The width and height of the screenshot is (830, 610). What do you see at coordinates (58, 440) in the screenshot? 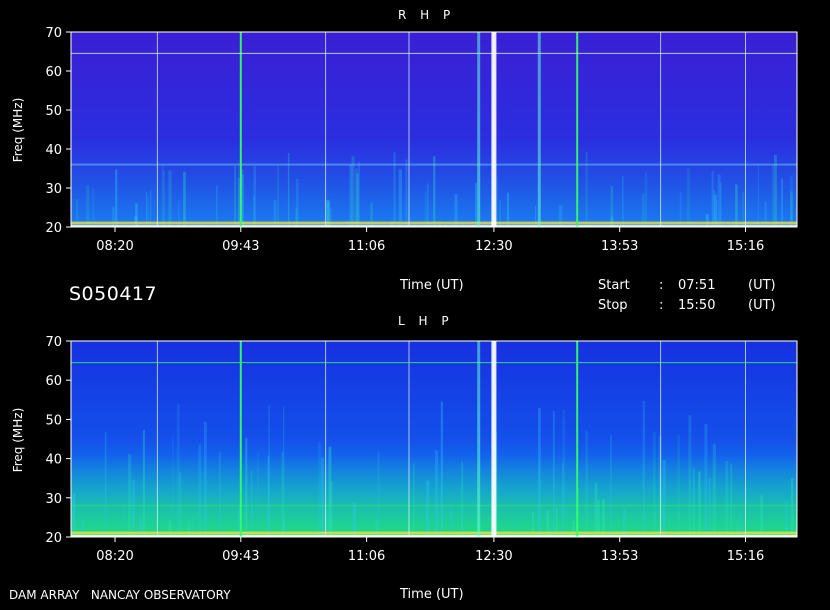
I see `lhp-y-ticks: 20 30 40 50 60 70` at bounding box center [58, 440].